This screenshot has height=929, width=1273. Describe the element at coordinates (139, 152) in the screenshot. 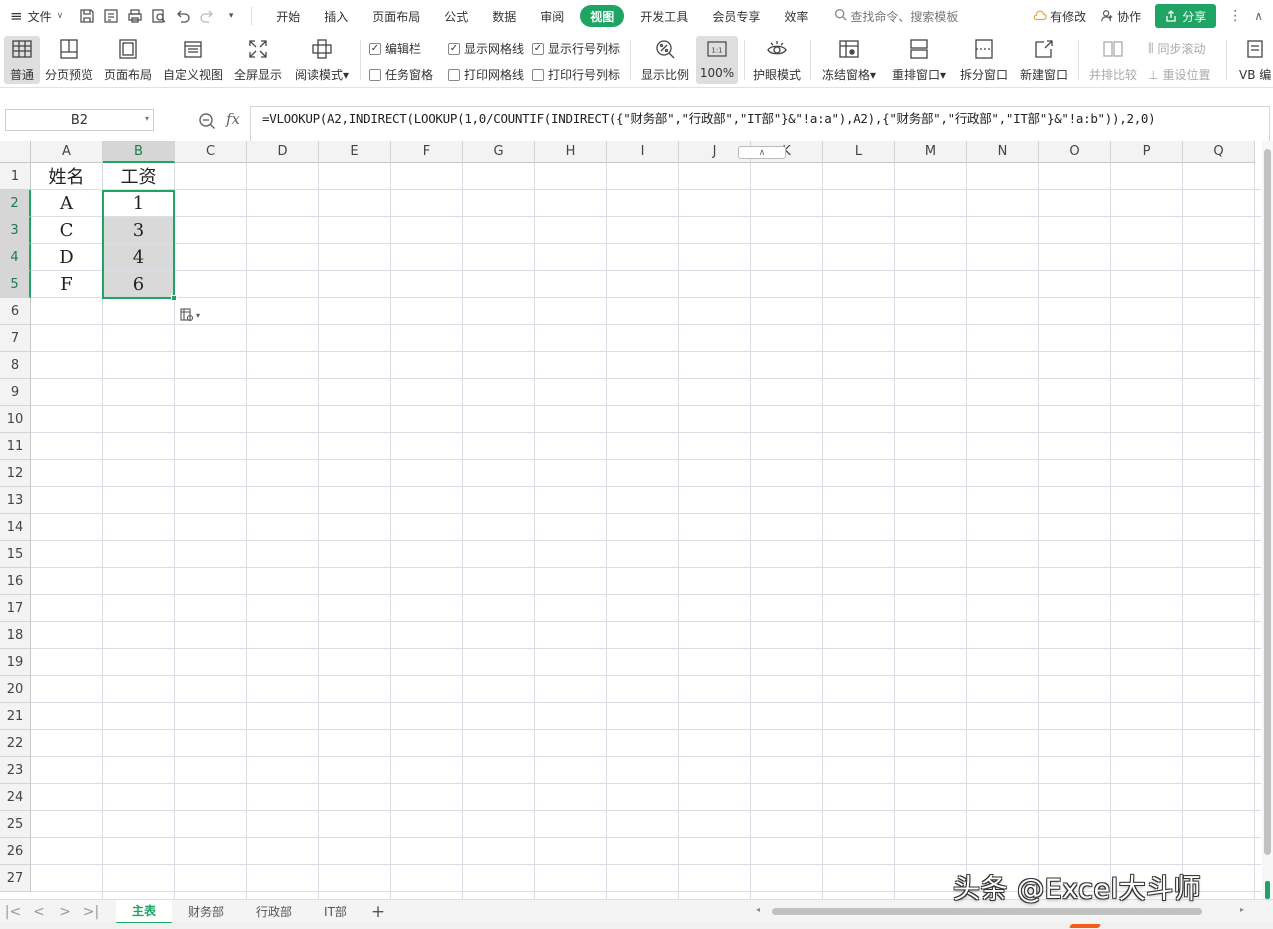

I see `column-header-b: B` at that location.